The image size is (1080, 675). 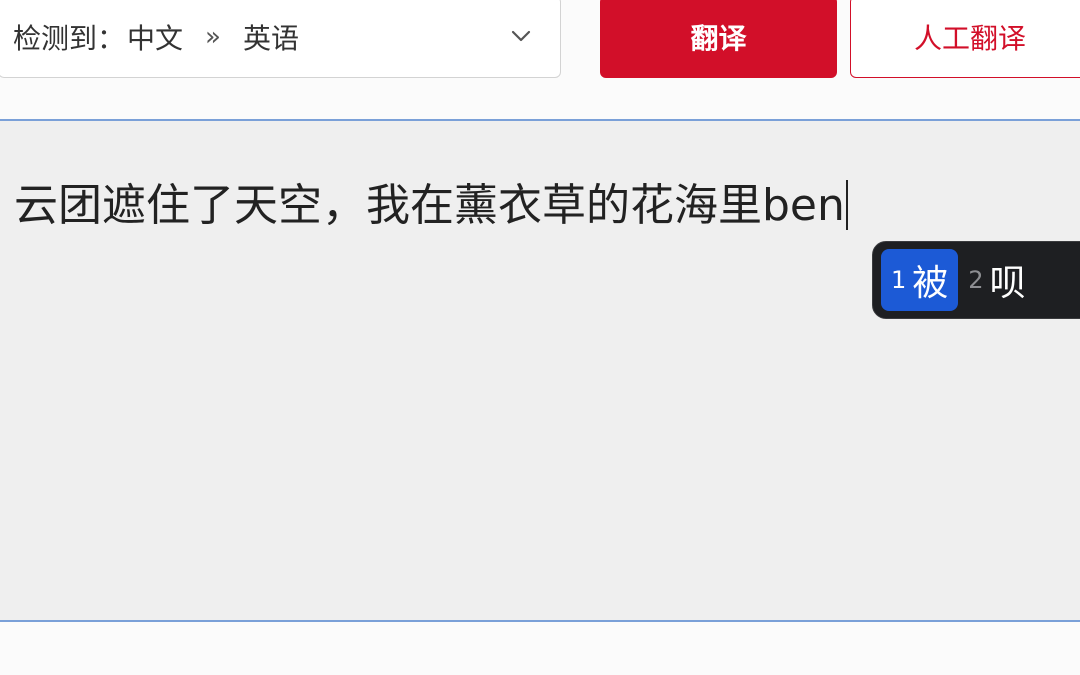 I want to click on ime-candidate-2: 2 呗, so click(x=996, y=280).